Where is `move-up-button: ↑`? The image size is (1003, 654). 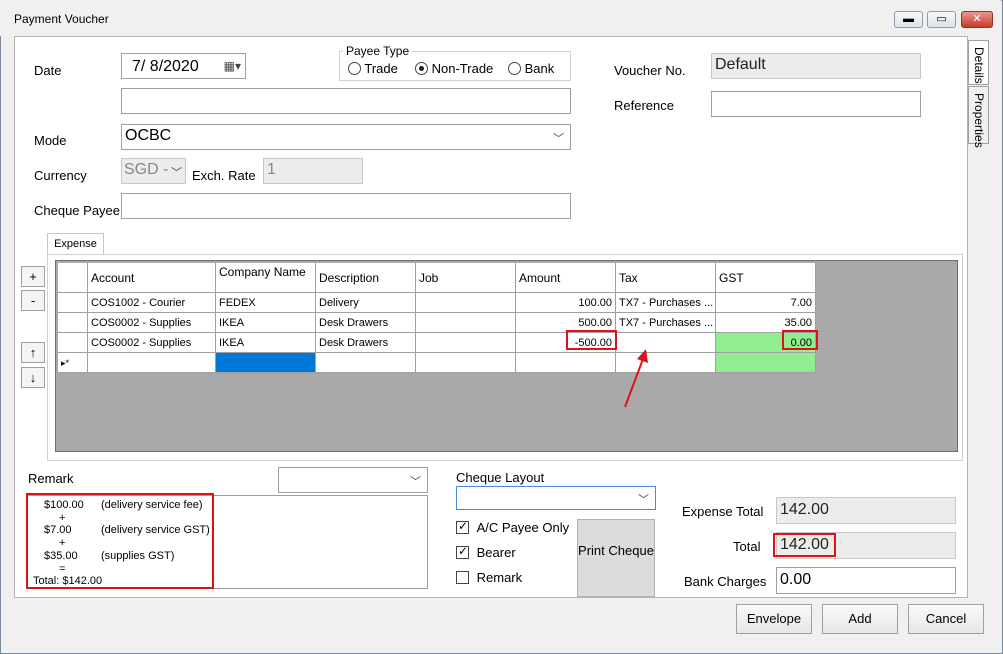 move-up-button: ↑ is located at coordinates (33, 352).